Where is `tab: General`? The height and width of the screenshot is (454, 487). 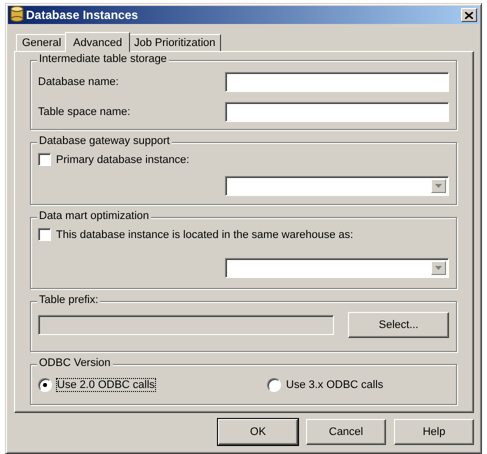 tab: General is located at coordinates (42, 42).